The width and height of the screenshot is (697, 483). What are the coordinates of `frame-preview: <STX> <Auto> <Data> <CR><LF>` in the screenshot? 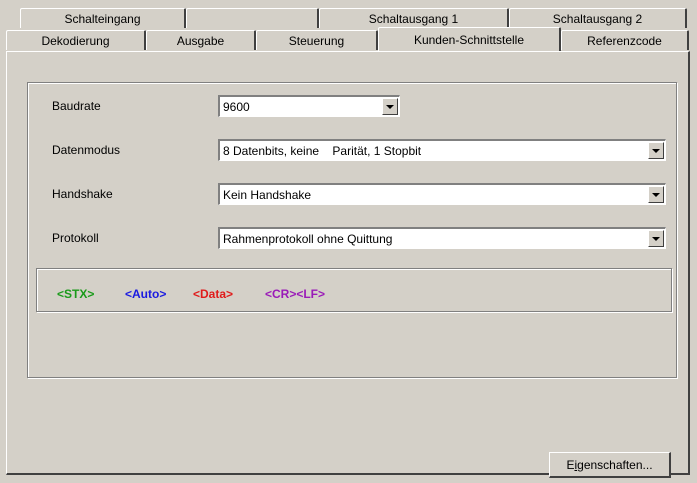 It's located at (354, 290).